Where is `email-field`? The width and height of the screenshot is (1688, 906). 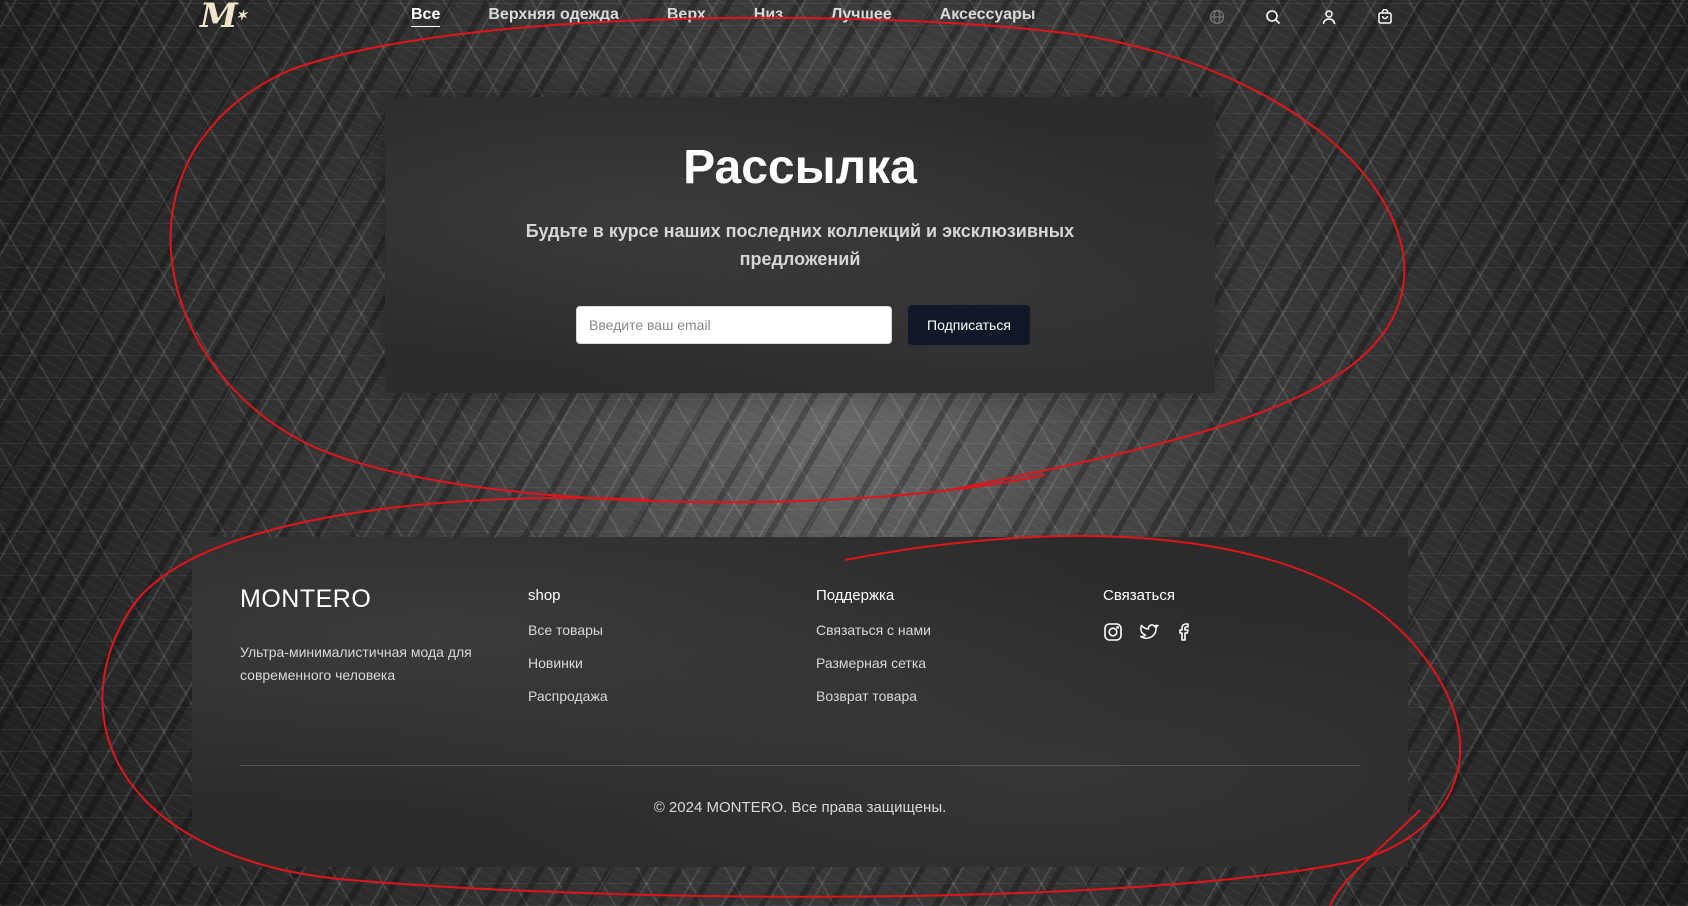 email-field is located at coordinates (734, 325).